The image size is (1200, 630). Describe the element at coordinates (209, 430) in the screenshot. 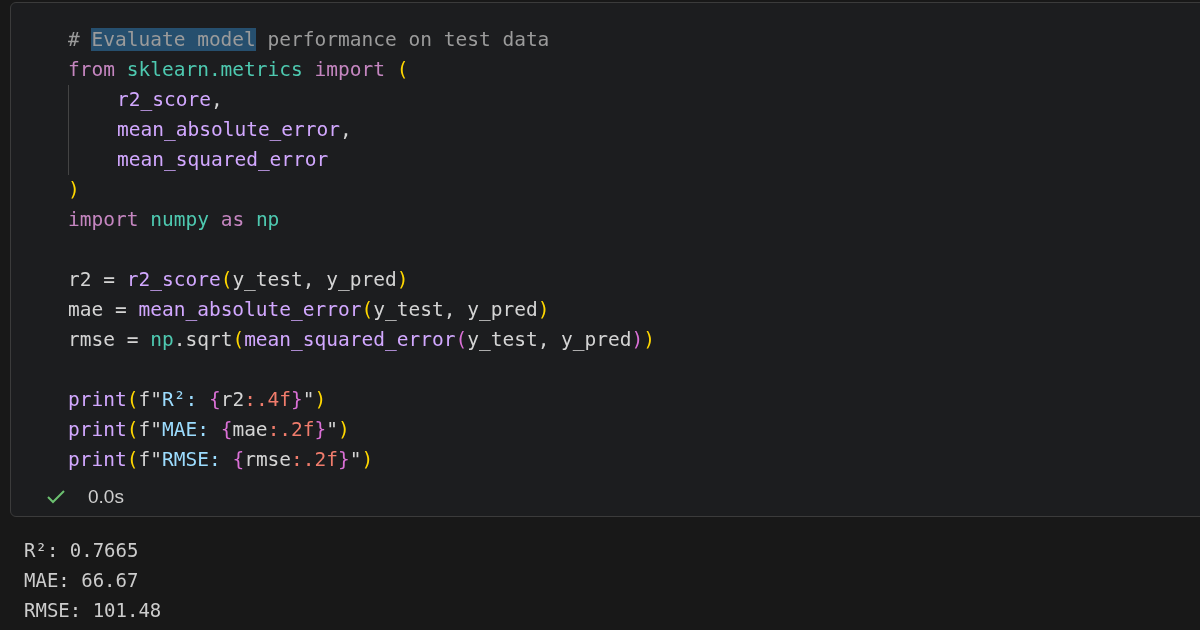

I see `code-line: print(f"MAE: {mae:.2f}")` at that location.